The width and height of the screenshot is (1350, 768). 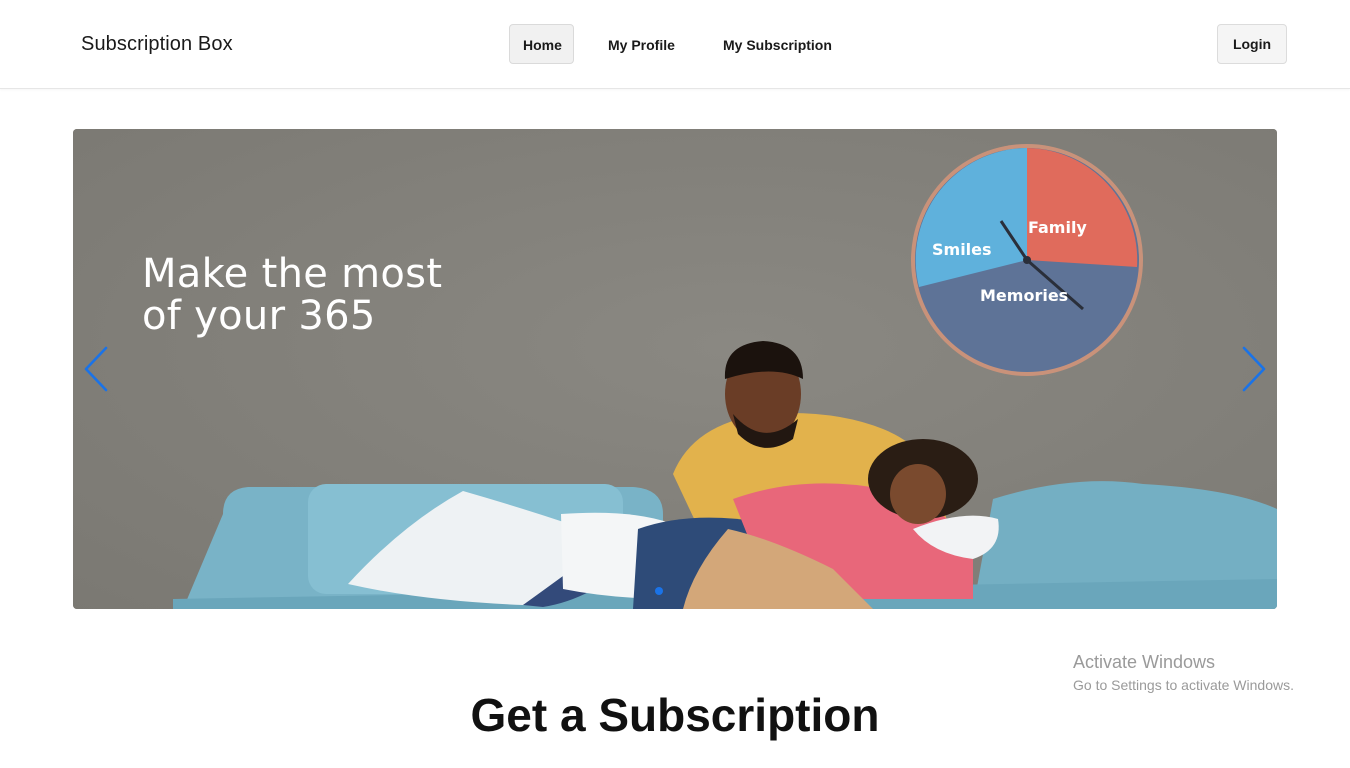 I want to click on carousel-indicators, so click(x=675, y=592).